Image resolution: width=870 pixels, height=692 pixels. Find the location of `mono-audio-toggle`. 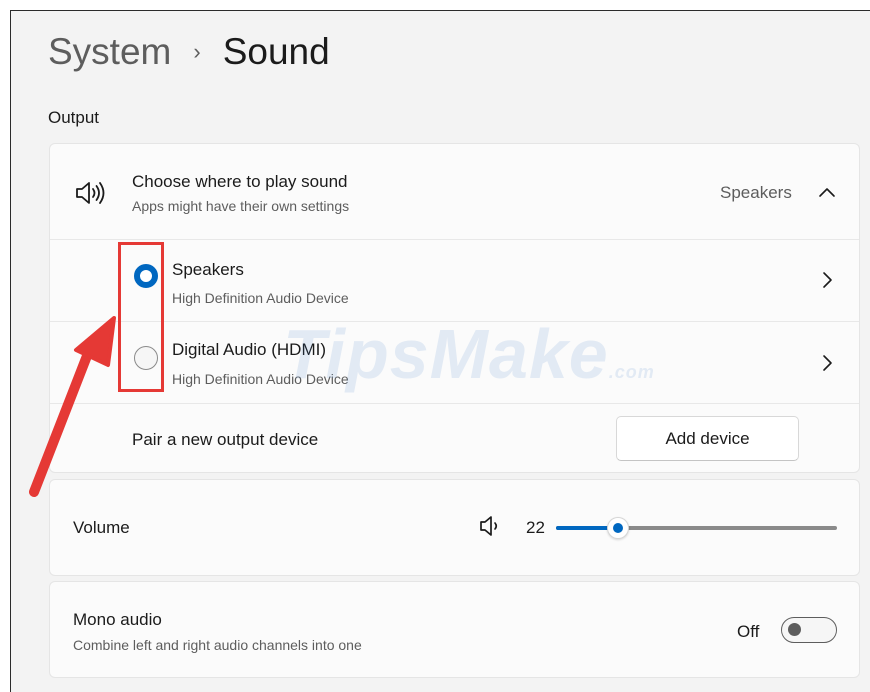

mono-audio-toggle is located at coordinates (809, 630).